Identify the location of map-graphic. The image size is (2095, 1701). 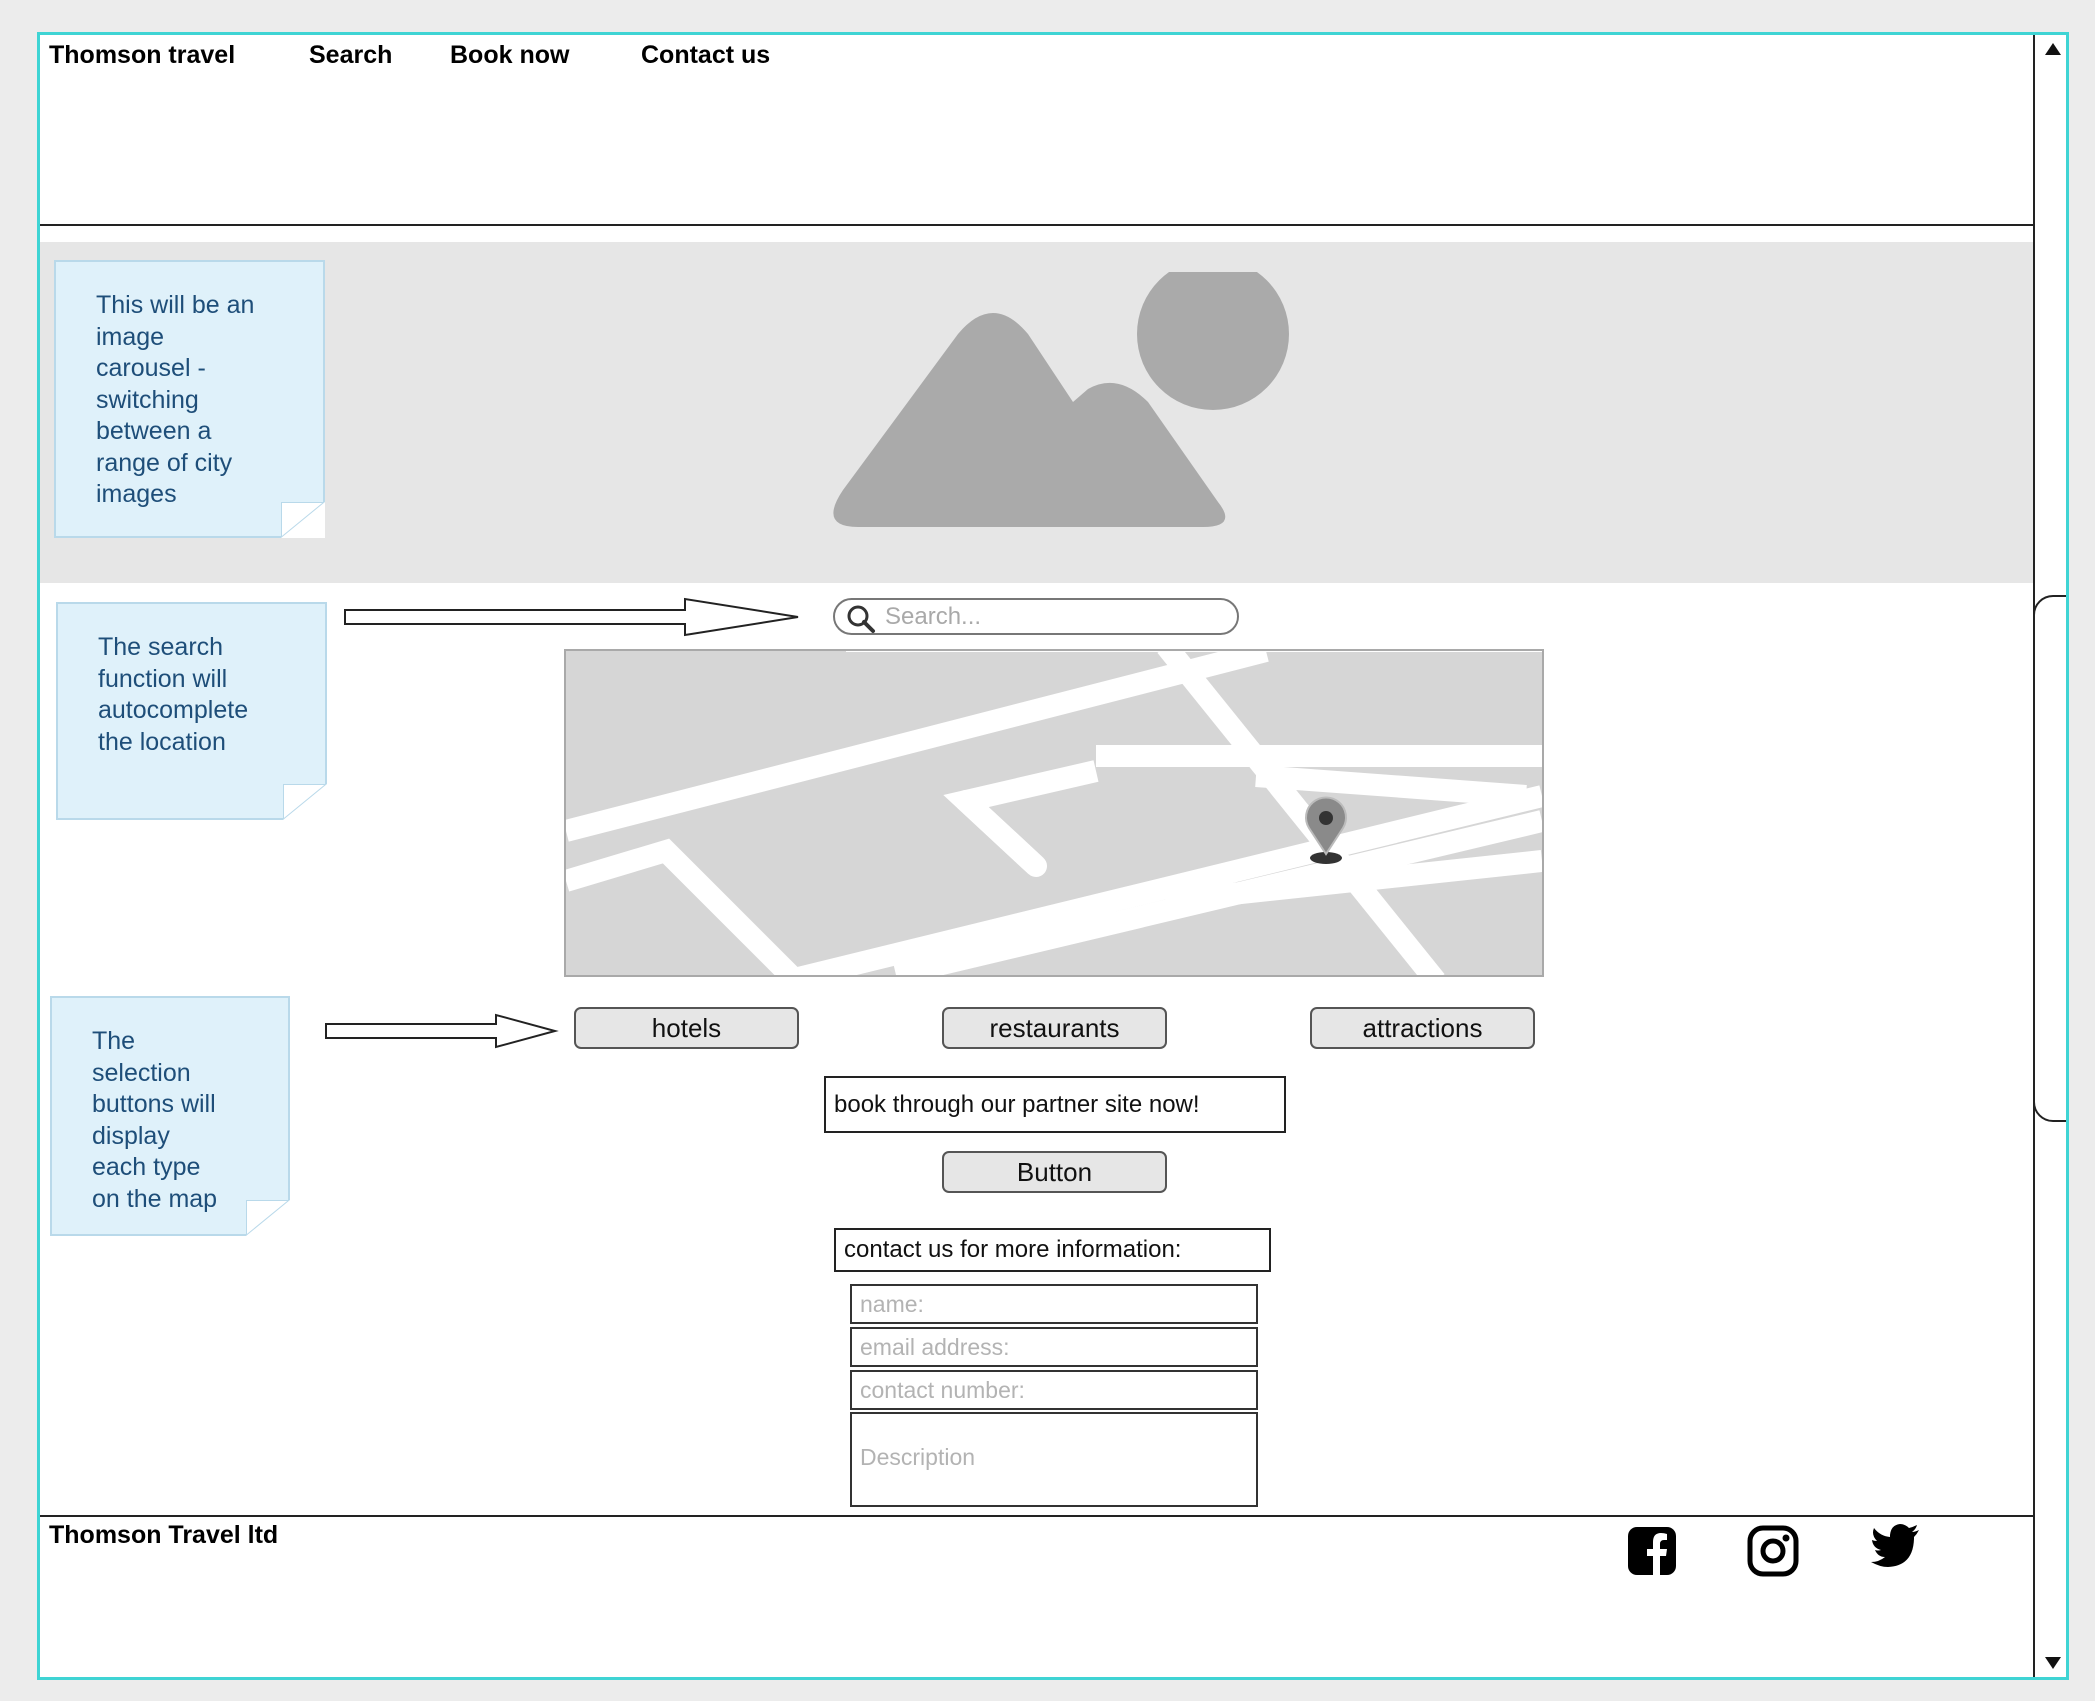
(1054, 813).